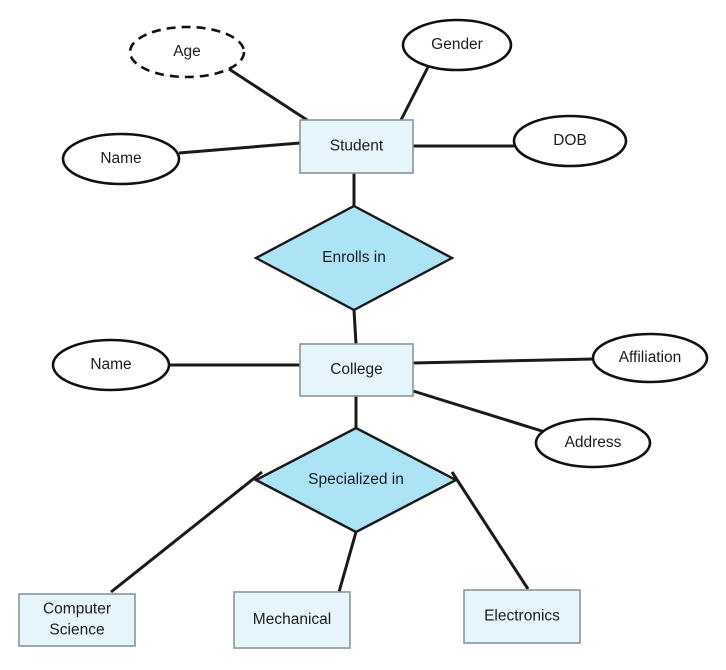  Describe the element at coordinates (490, 530) in the screenshot. I see `connector-line-specialized_in-to-electronics` at that location.